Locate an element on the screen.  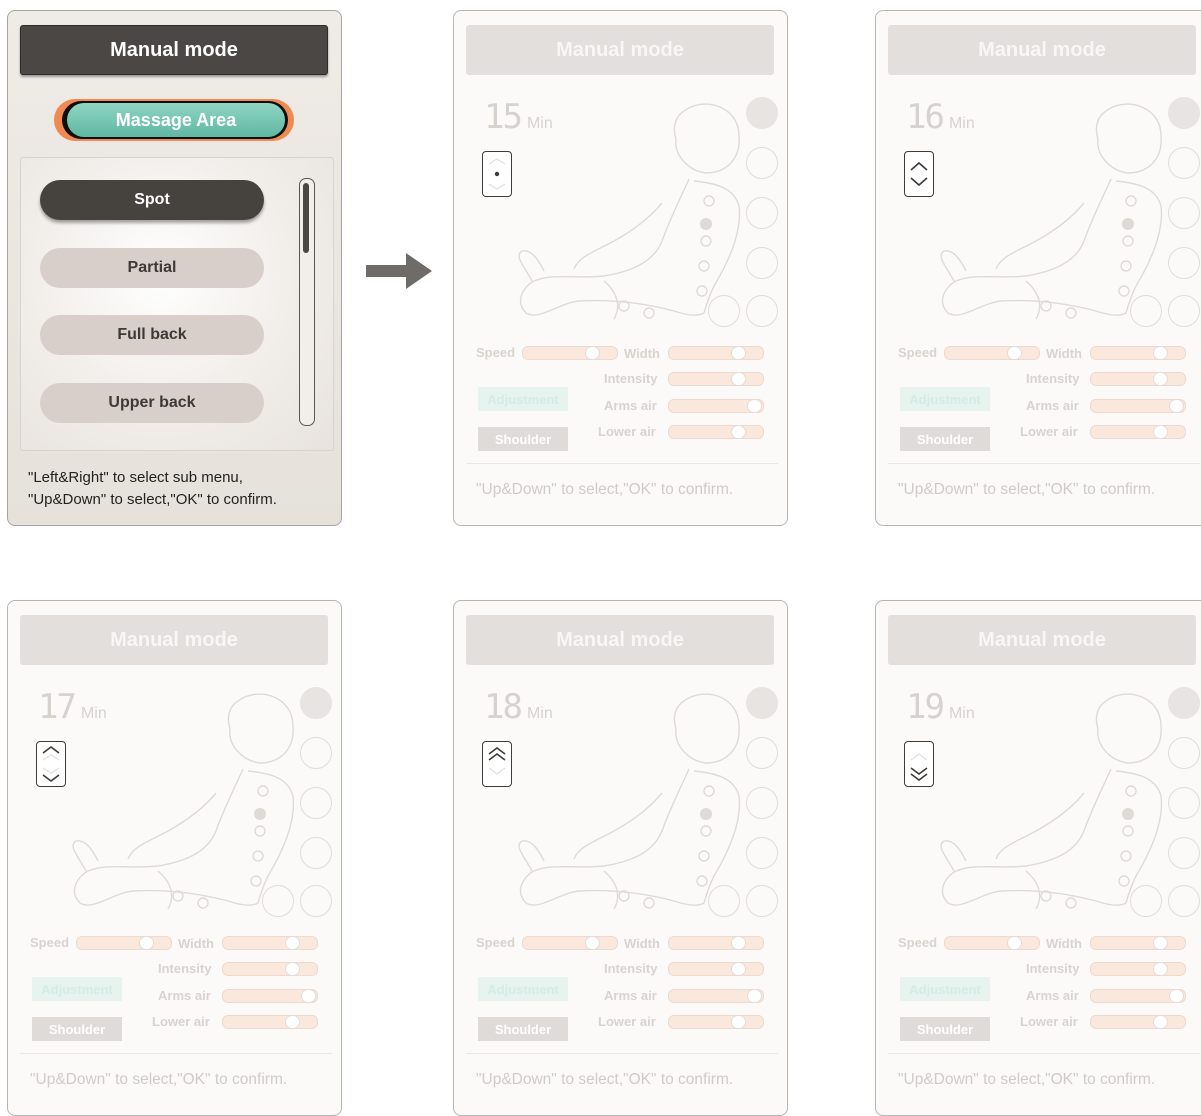
list-scrollbar is located at coordinates (307, 302).